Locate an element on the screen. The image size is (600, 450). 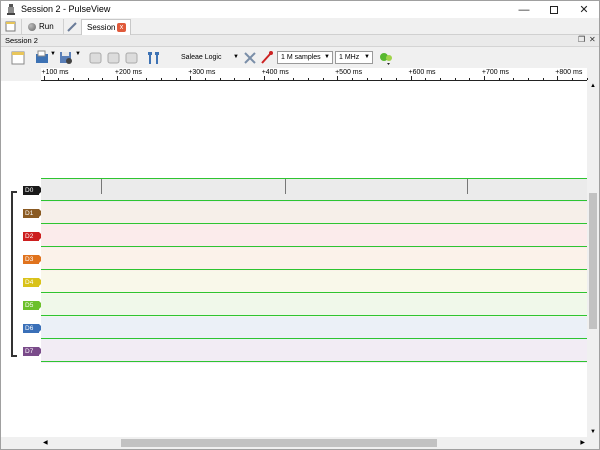
new-session-button is located at coordinates (11, 26).